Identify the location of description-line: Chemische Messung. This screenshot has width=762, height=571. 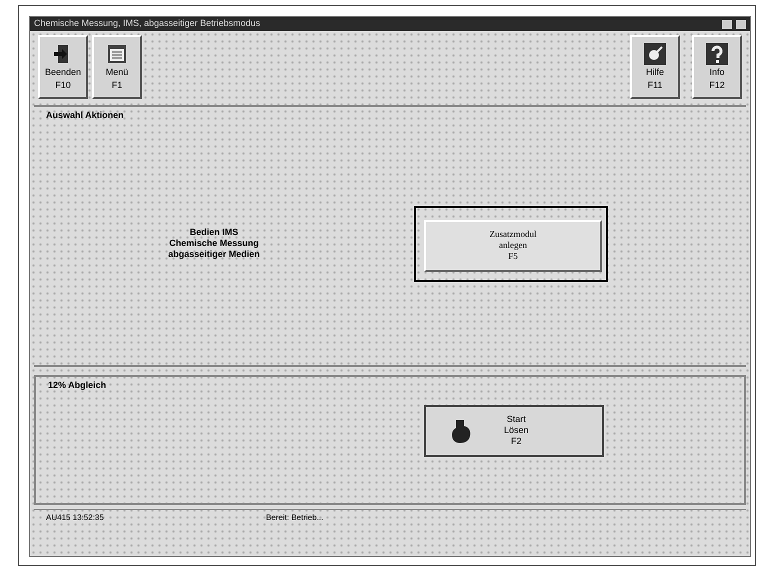
(214, 244).